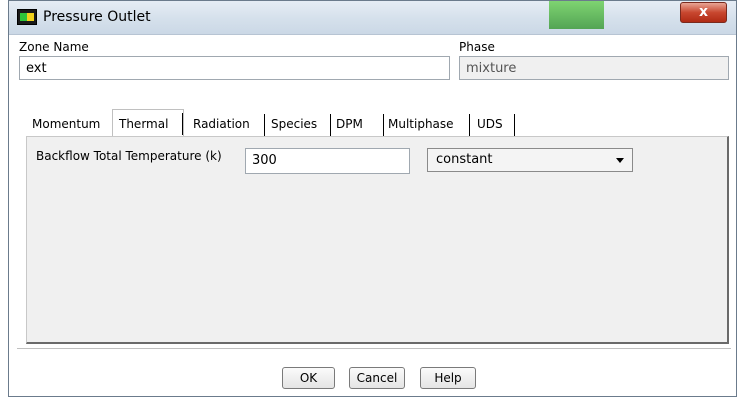  Describe the element at coordinates (530, 160) in the screenshot. I see `temperature-method-select: constant` at that location.